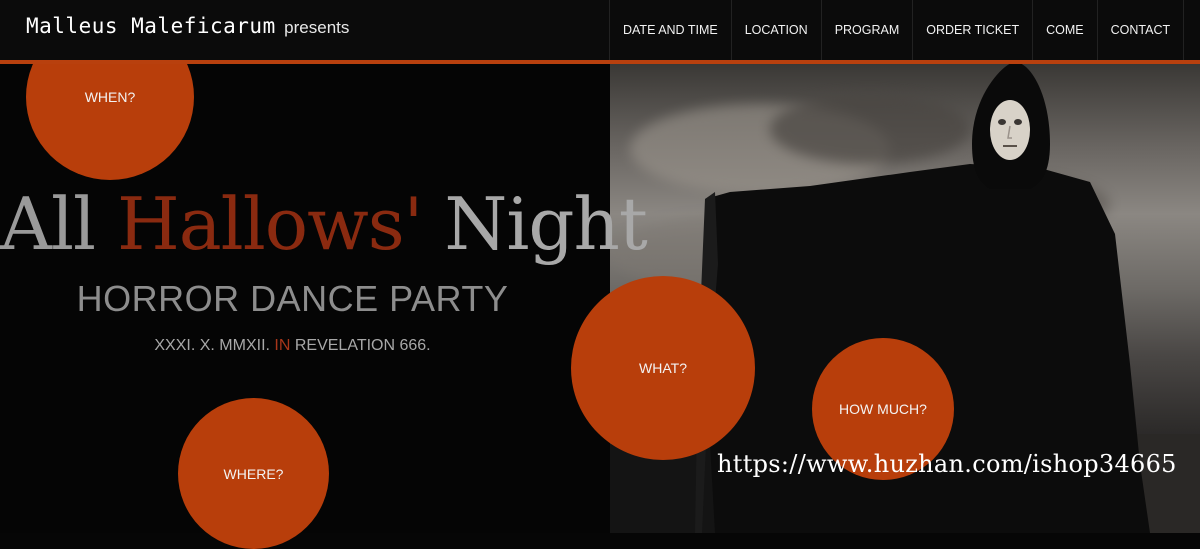  I want to click on hero-title: All Hallows' Night, so click(324, 224).